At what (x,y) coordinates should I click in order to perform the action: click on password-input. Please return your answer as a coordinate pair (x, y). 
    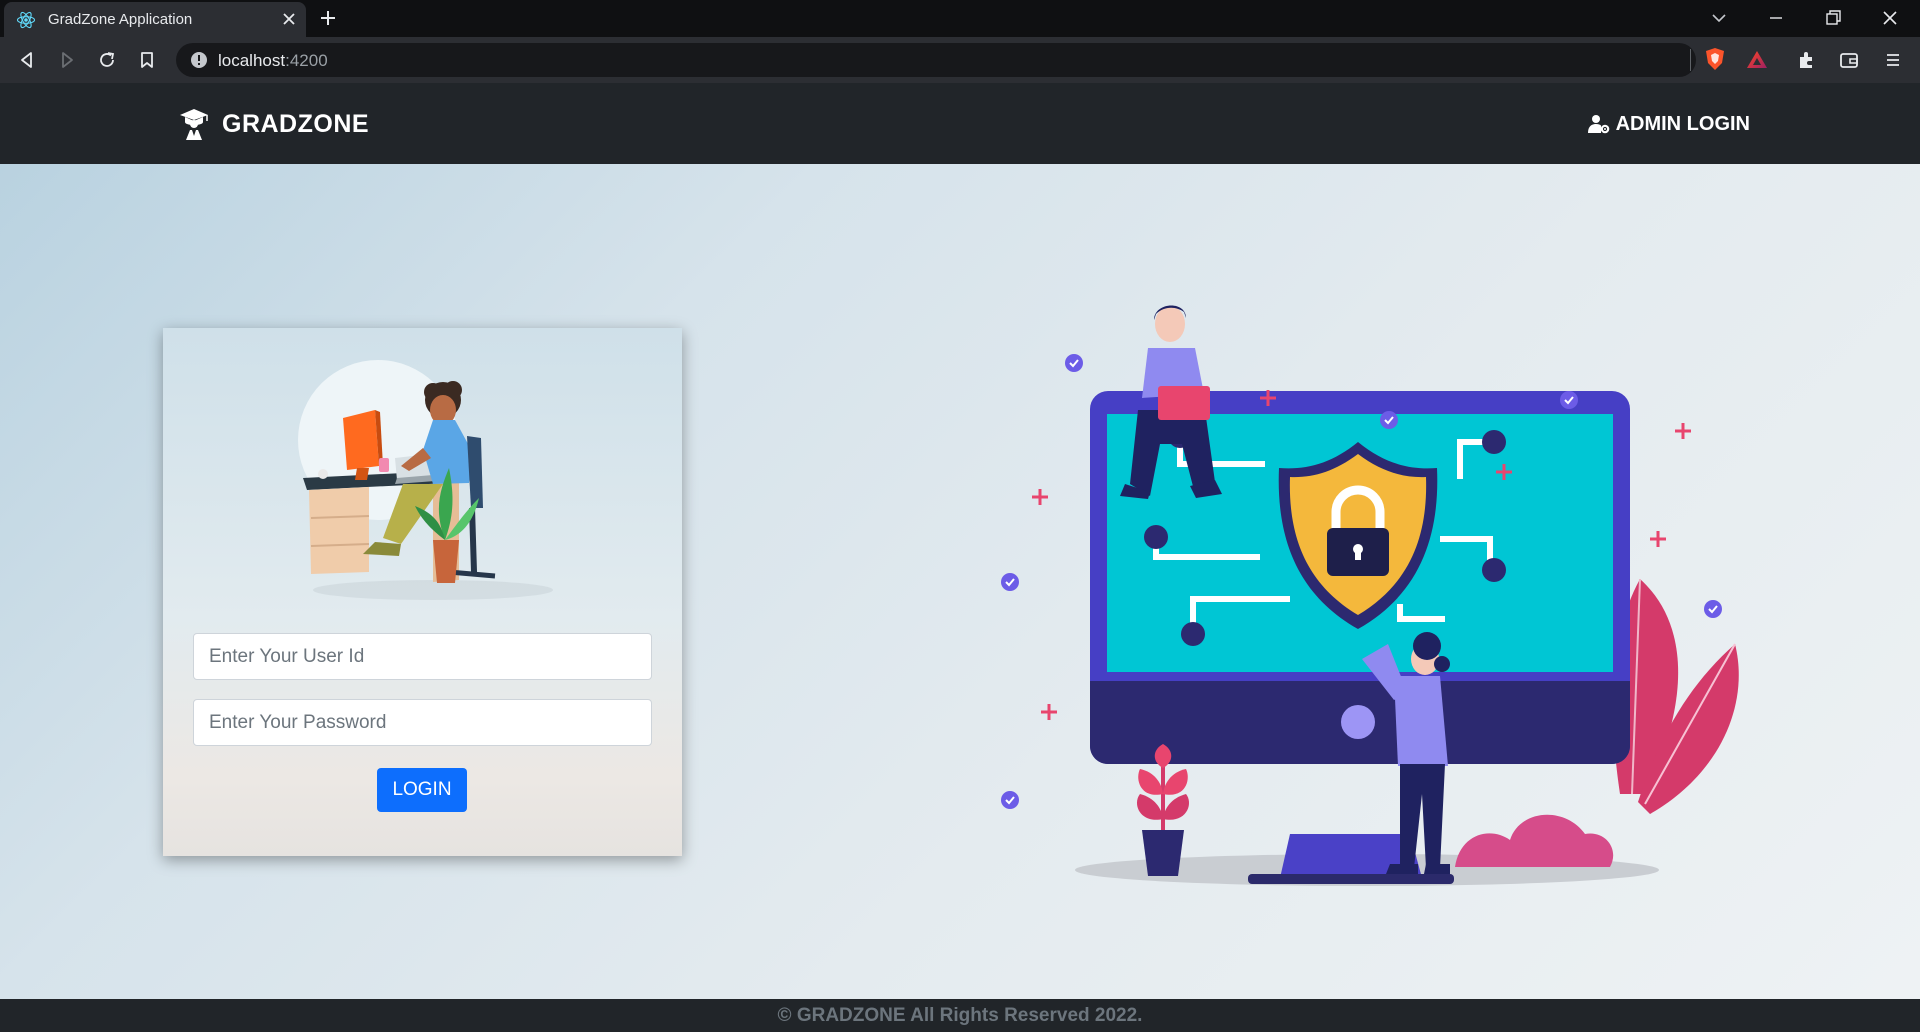
    Looking at the image, I should click on (422, 722).